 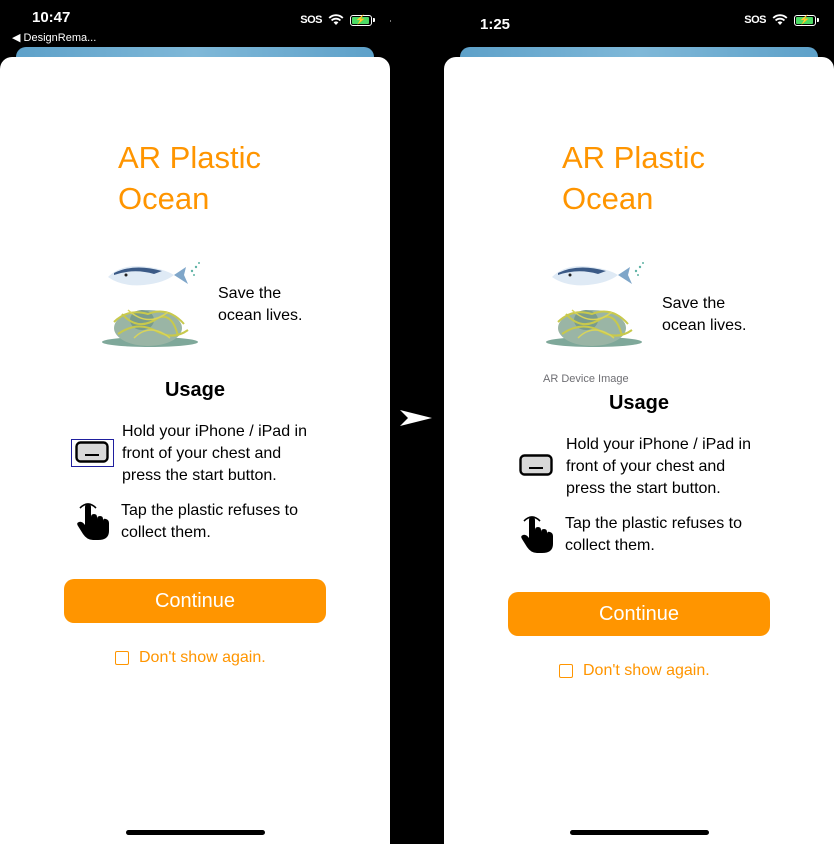 What do you see at coordinates (495, 24) in the screenshot?
I see `status-time: 1:25` at bounding box center [495, 24].